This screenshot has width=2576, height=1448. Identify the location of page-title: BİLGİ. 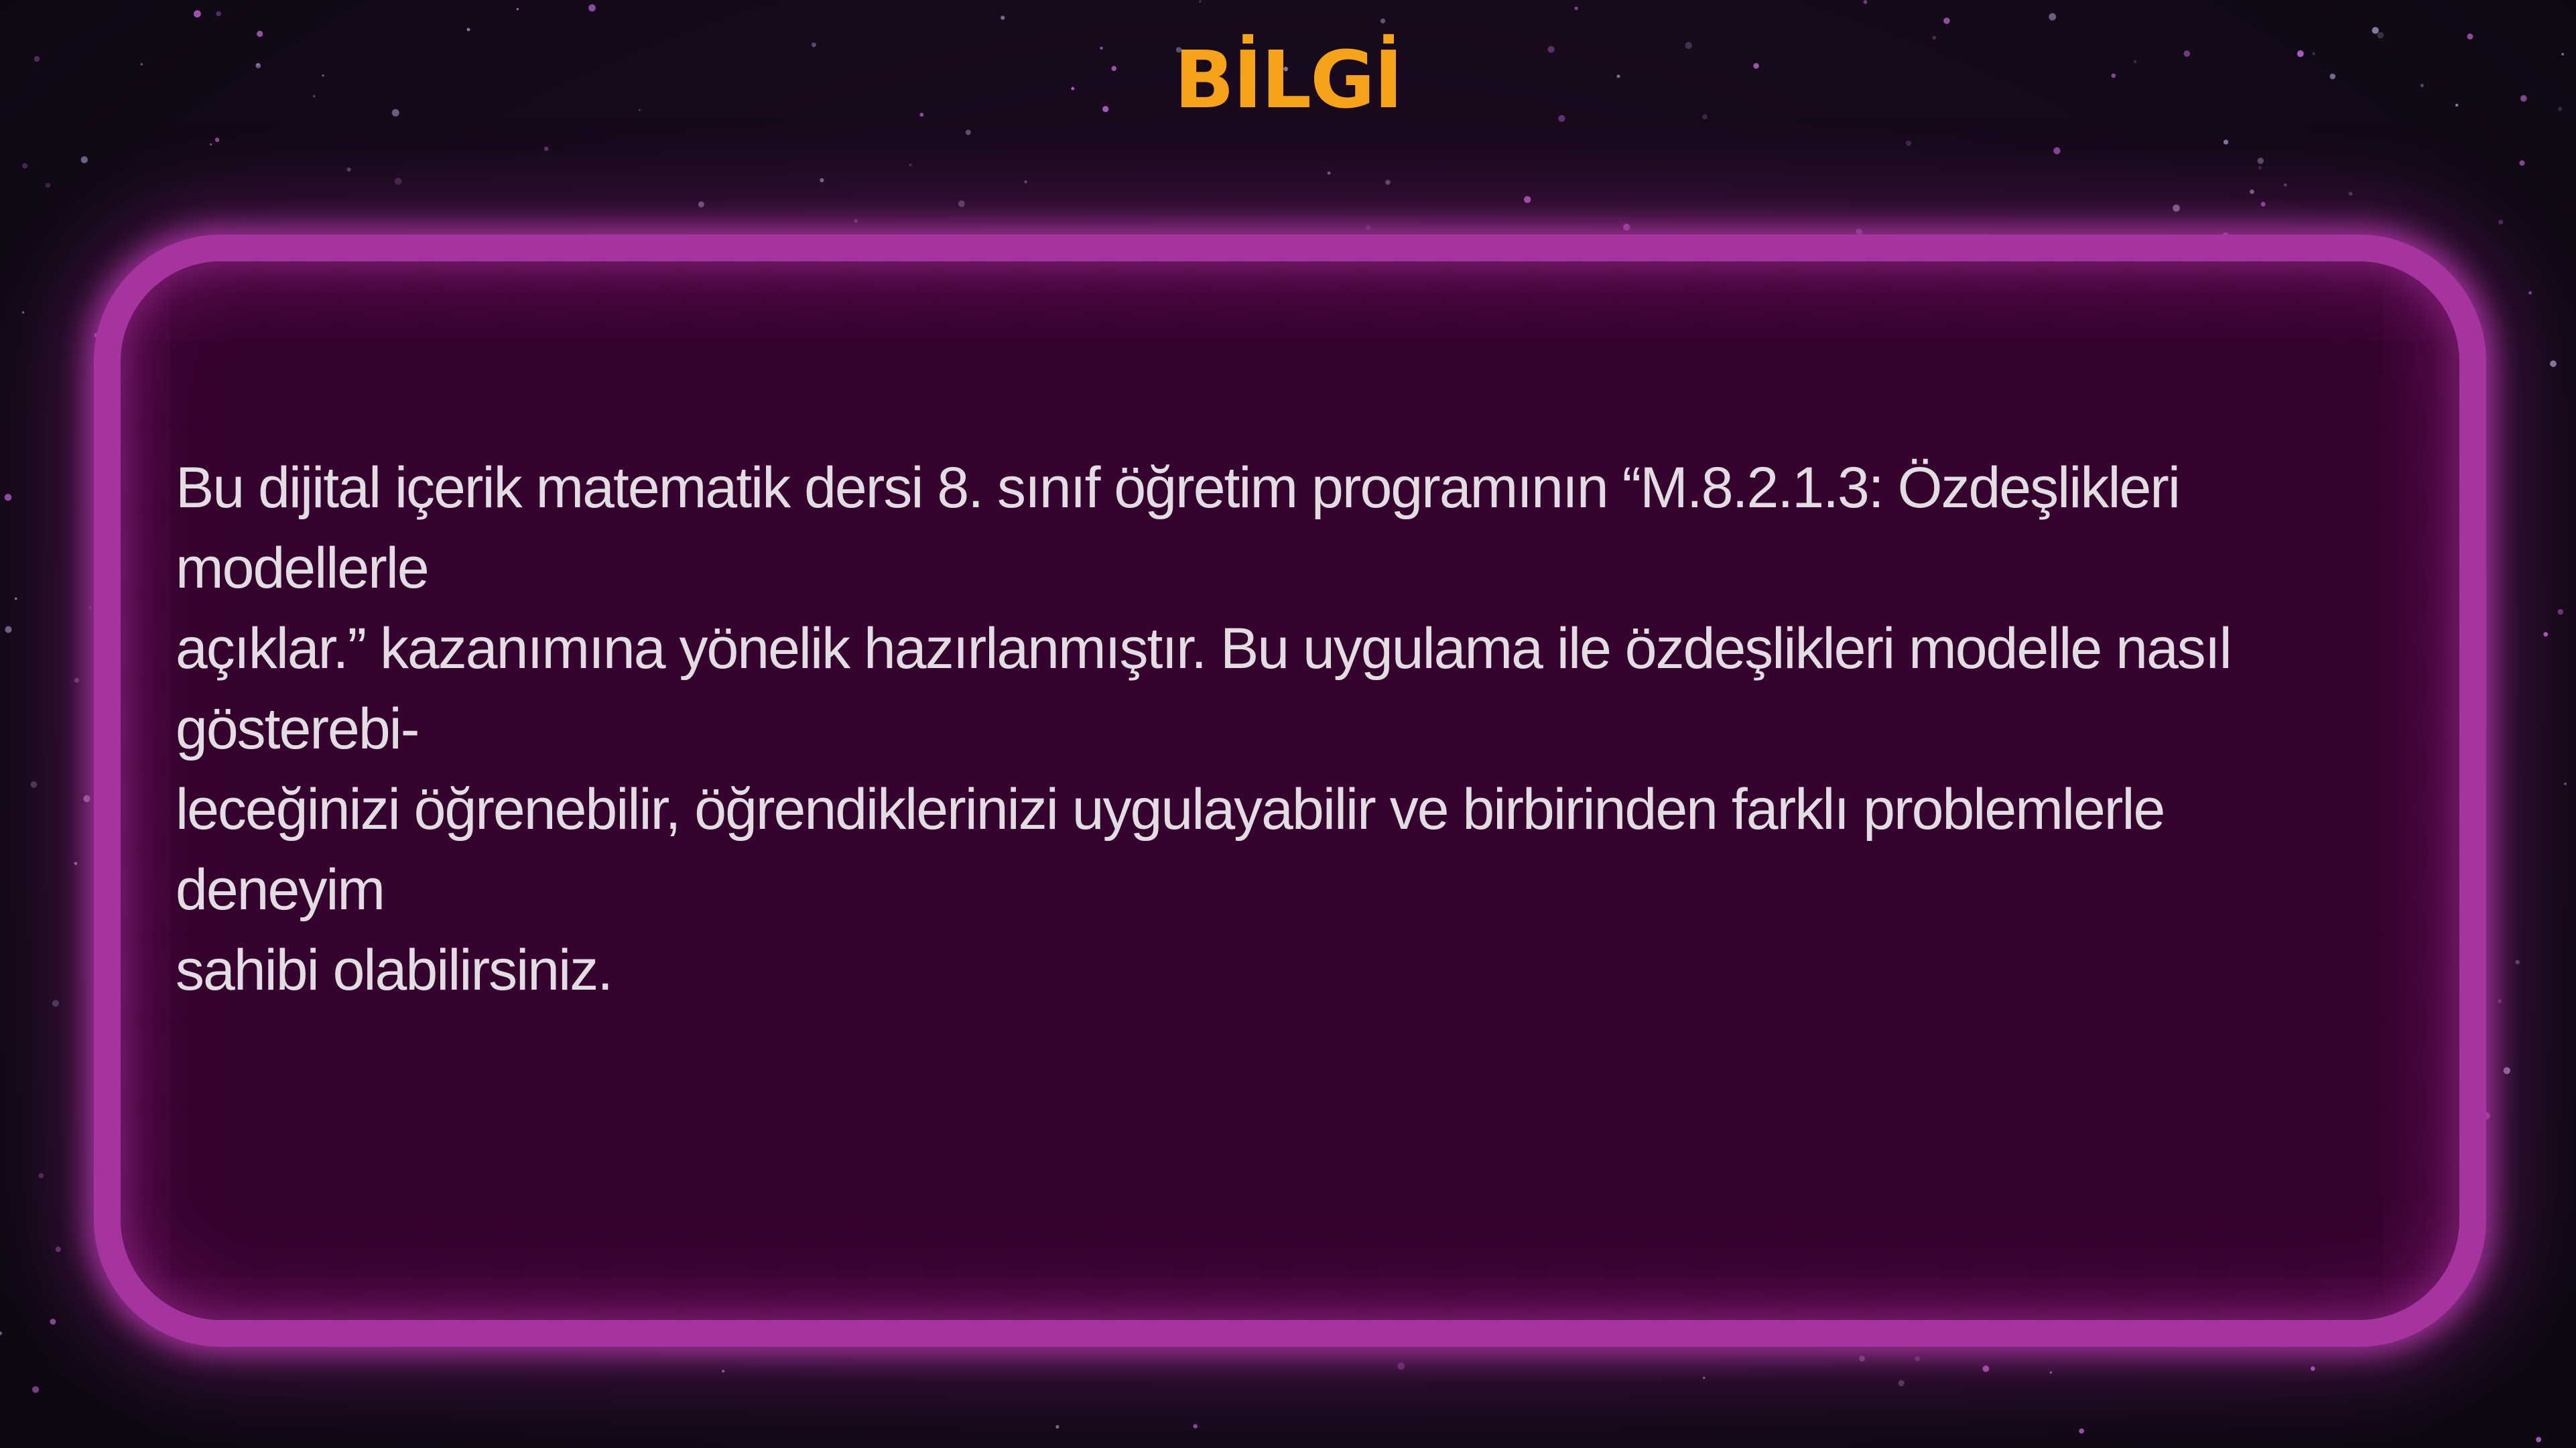
(1288, 80).